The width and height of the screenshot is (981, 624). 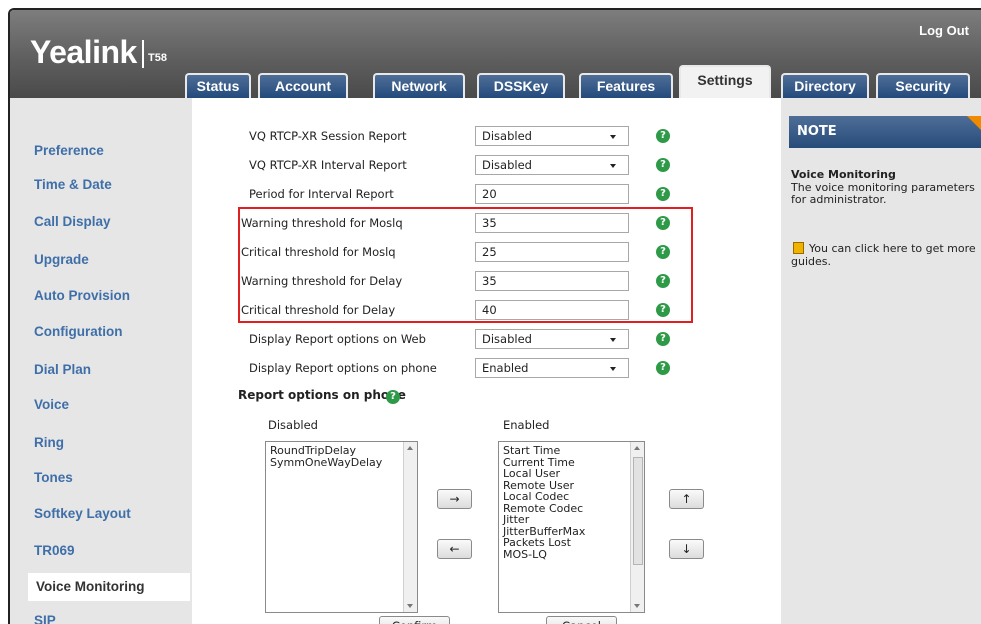 What do you see at coordinates (78, 332) in the screenshot?
I see `sidebar-item-configuration: Configuration` at bounding box center [78, 332].